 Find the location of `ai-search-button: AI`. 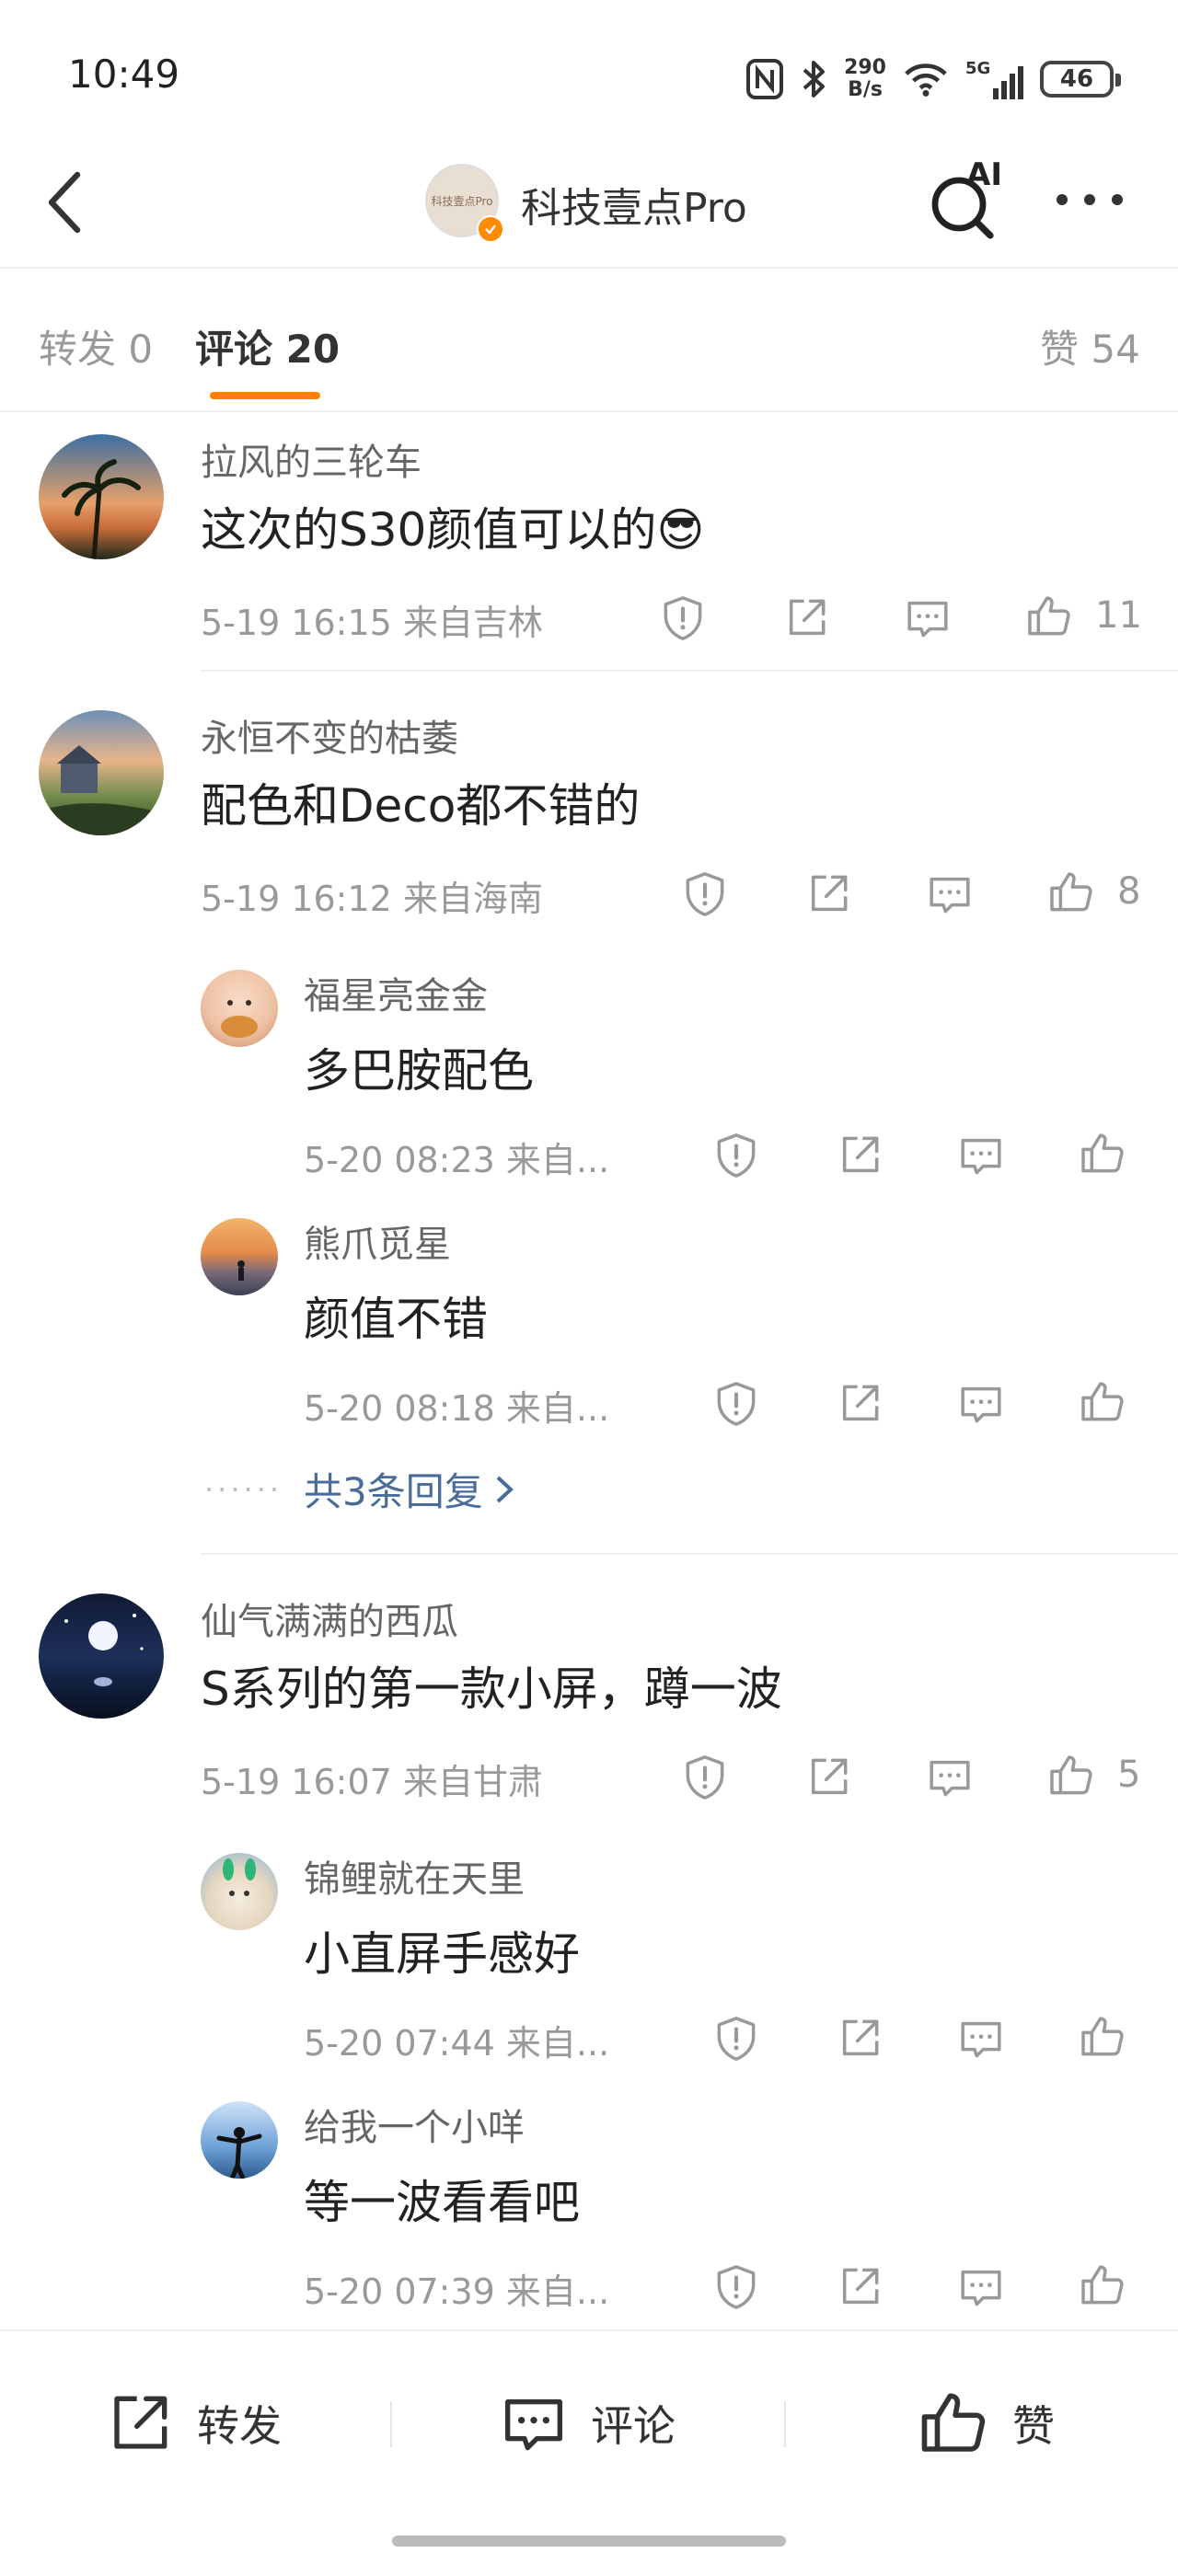

ai-search-button: AI is located at coordinates (966, 198).